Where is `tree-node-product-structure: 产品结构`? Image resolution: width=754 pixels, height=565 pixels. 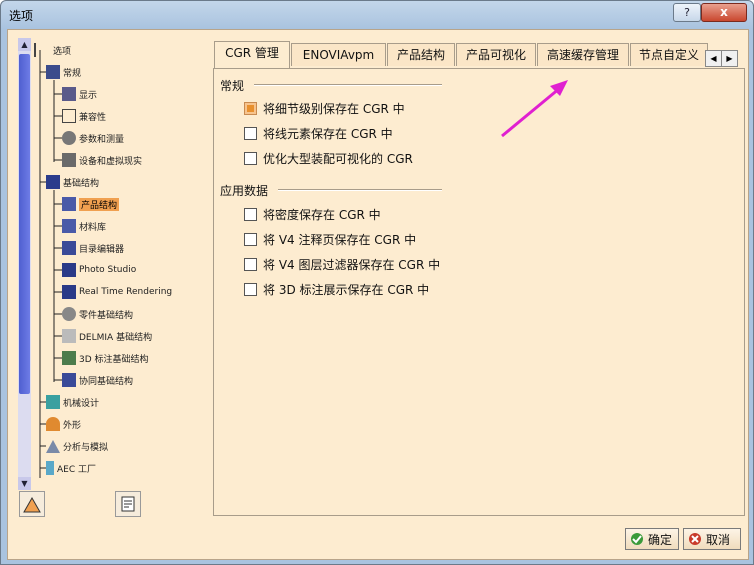
tree-node-product-structure: 产品结构 is located at coordinates (91, 204).